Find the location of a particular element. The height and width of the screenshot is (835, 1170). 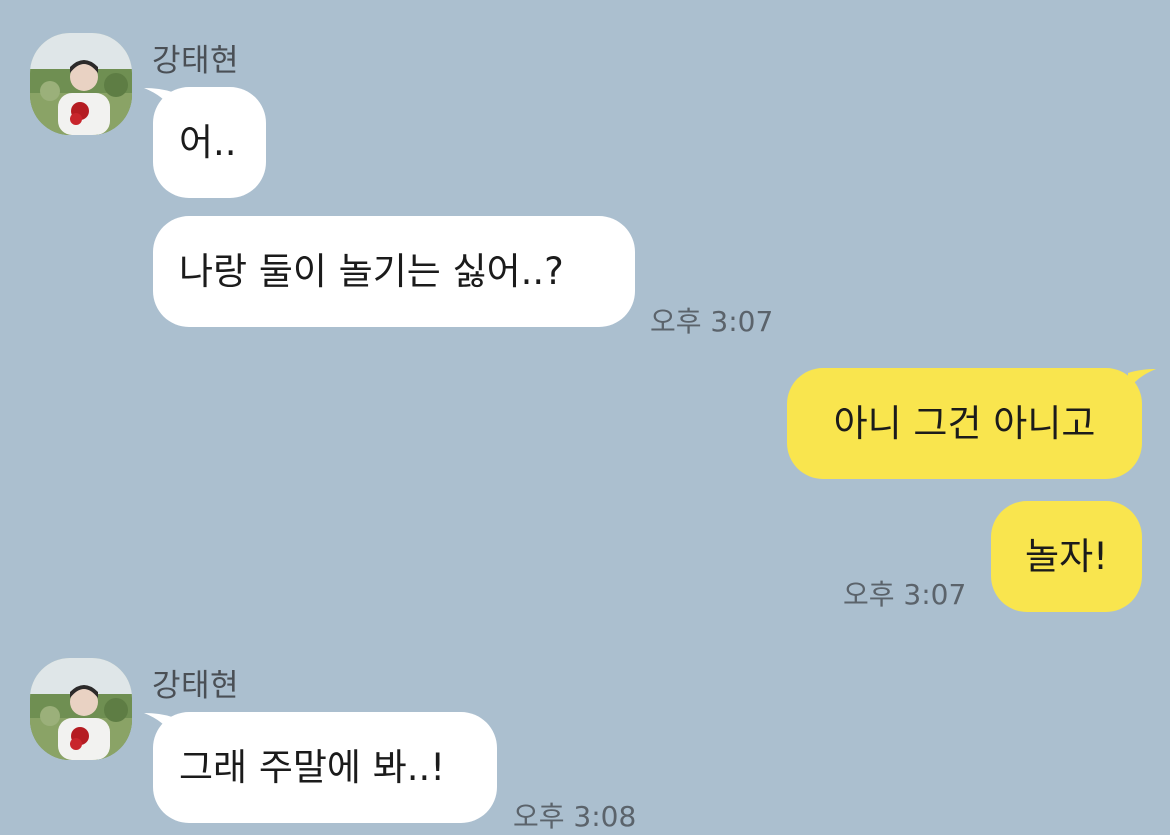

message-bubble: 그래 주말에 봐..! is located at coordinates (325, 767).